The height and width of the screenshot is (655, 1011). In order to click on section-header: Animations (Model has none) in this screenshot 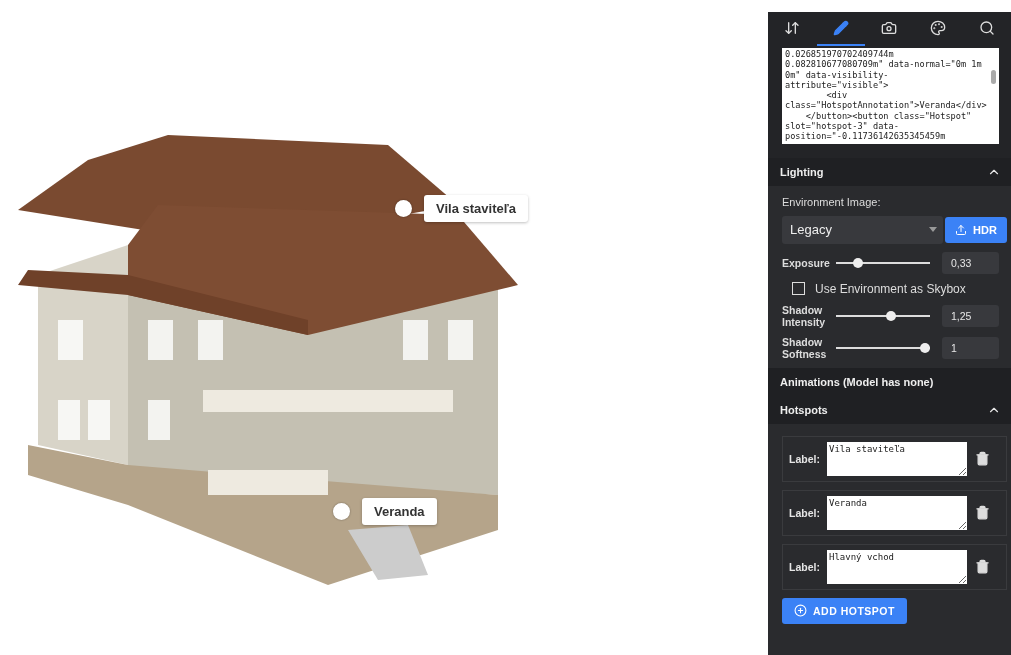, I will do `click(889, 381)`.